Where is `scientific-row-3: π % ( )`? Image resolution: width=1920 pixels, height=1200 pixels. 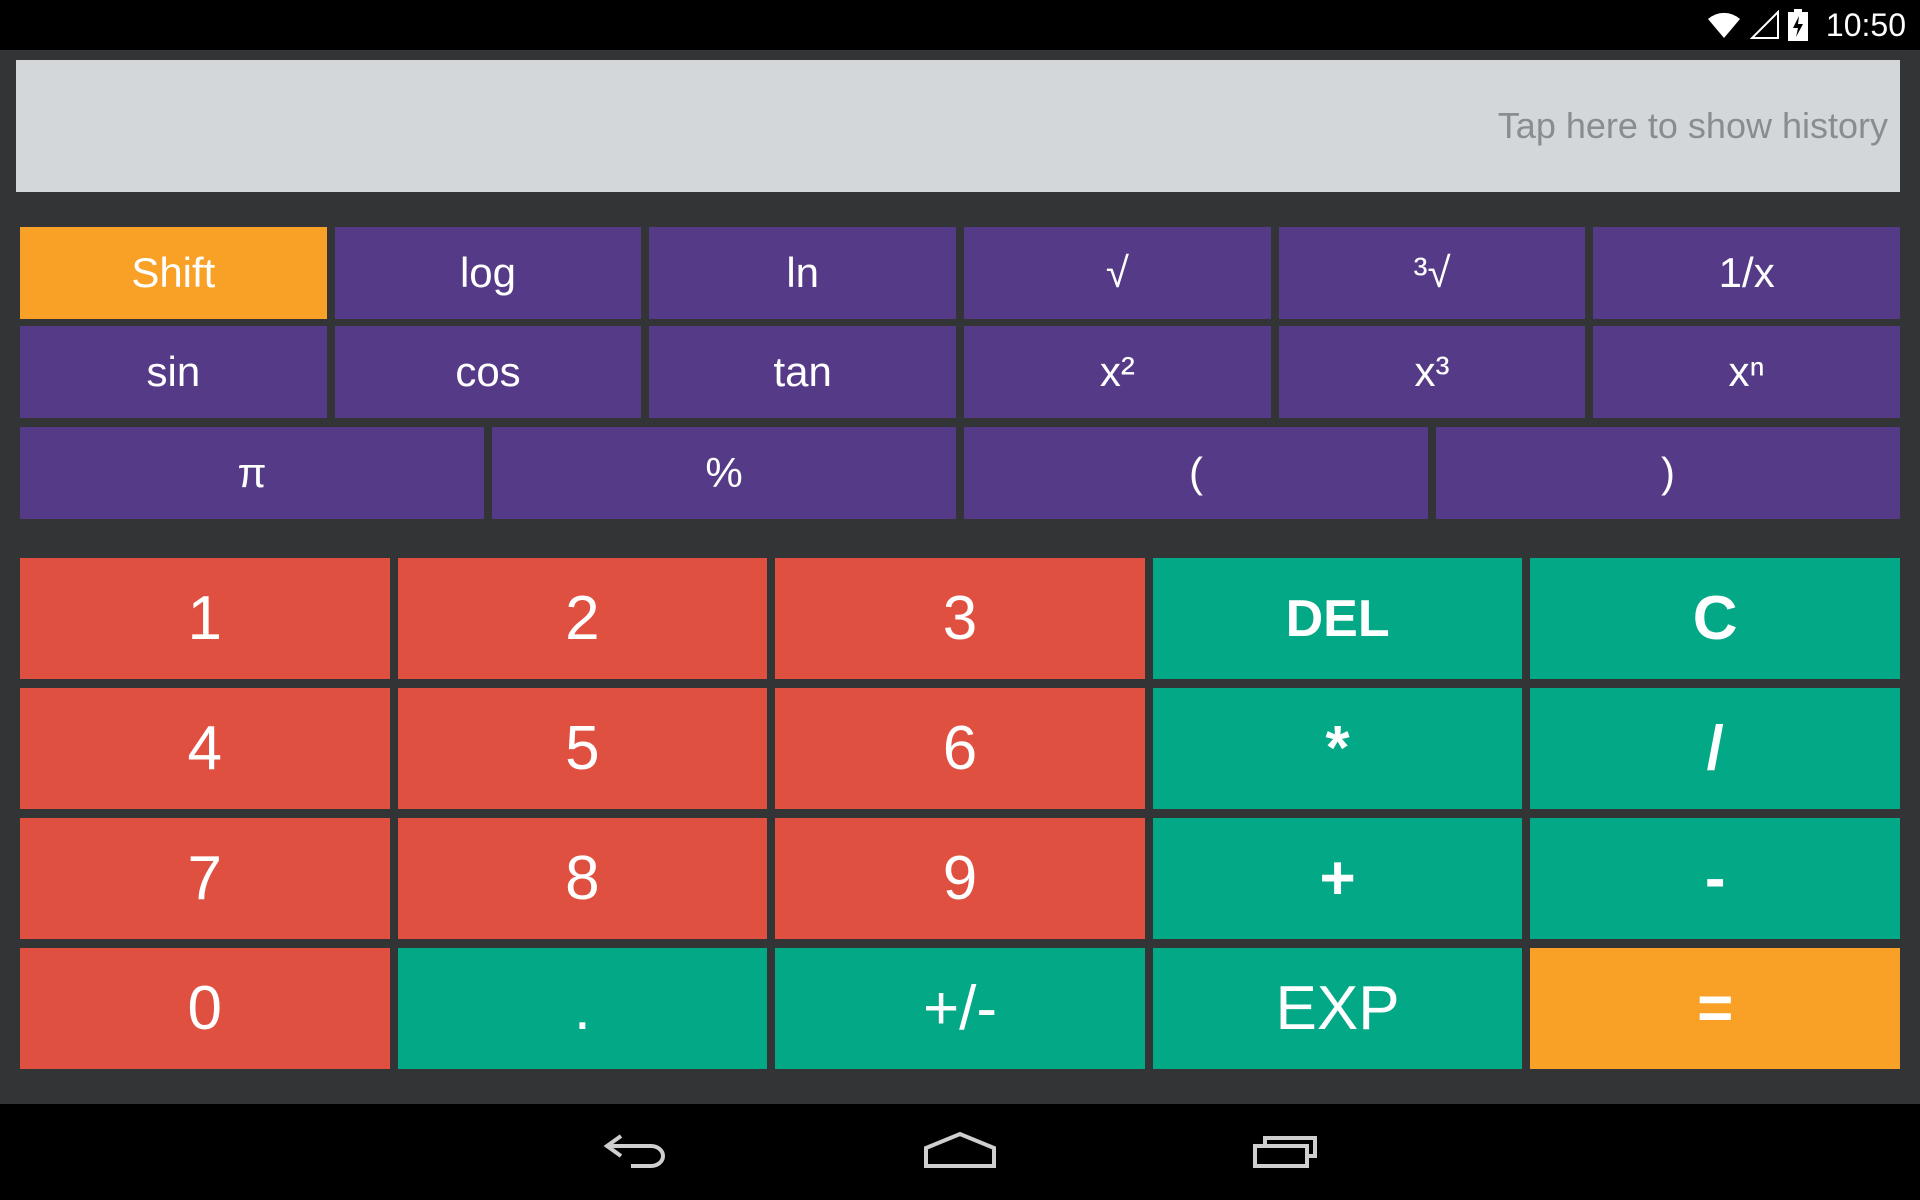
scientific-row-3: π % ( ) is located at coordinates (960, 473).